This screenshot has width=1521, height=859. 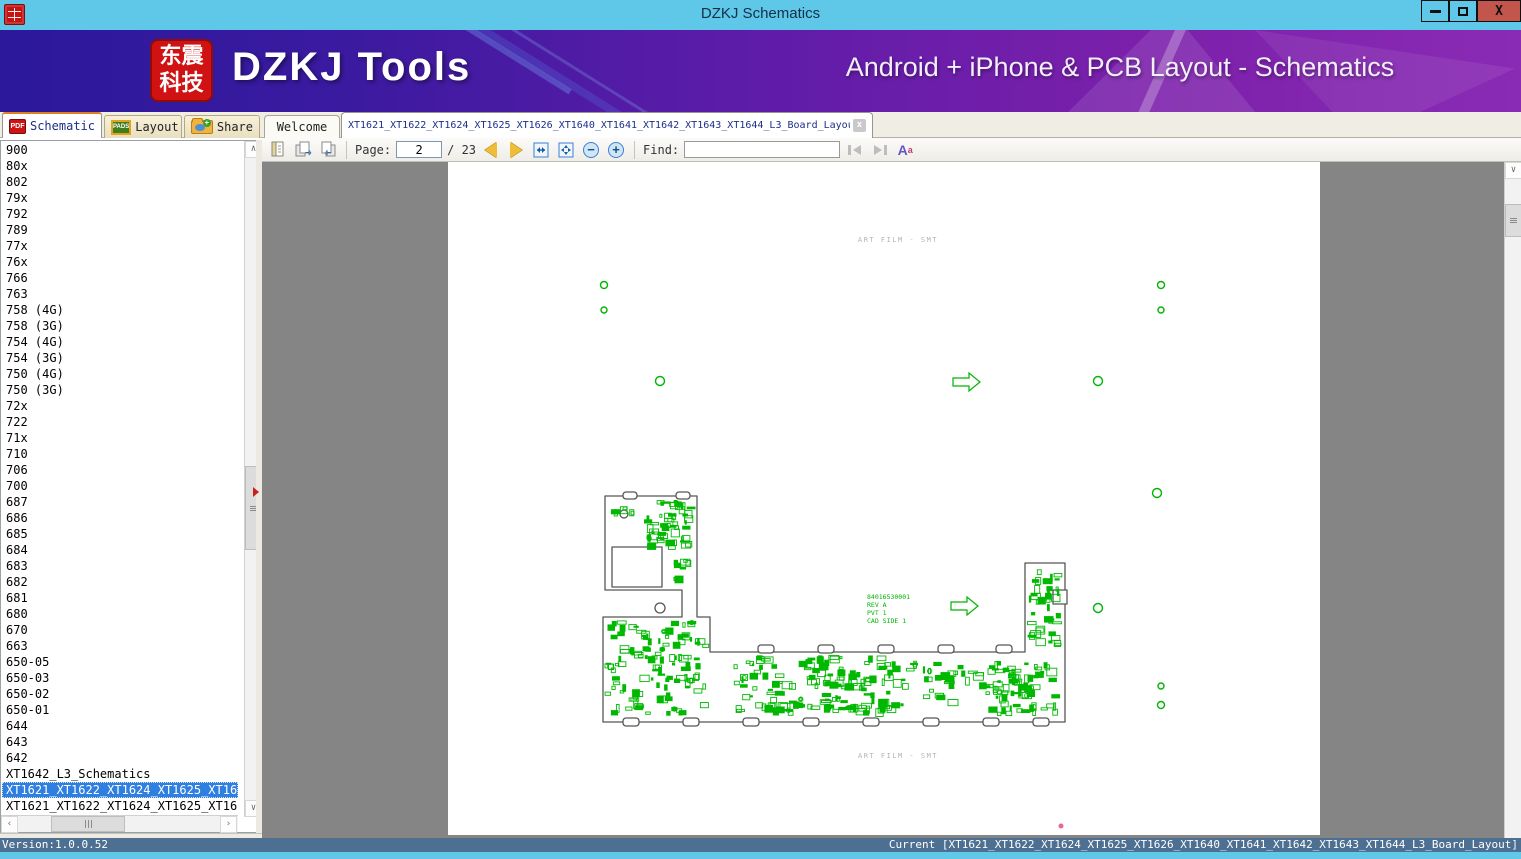 What do you see at coordinates (541, 150) in the screenshot?
I see `fit-width-button` at bounding box center [541, 150].